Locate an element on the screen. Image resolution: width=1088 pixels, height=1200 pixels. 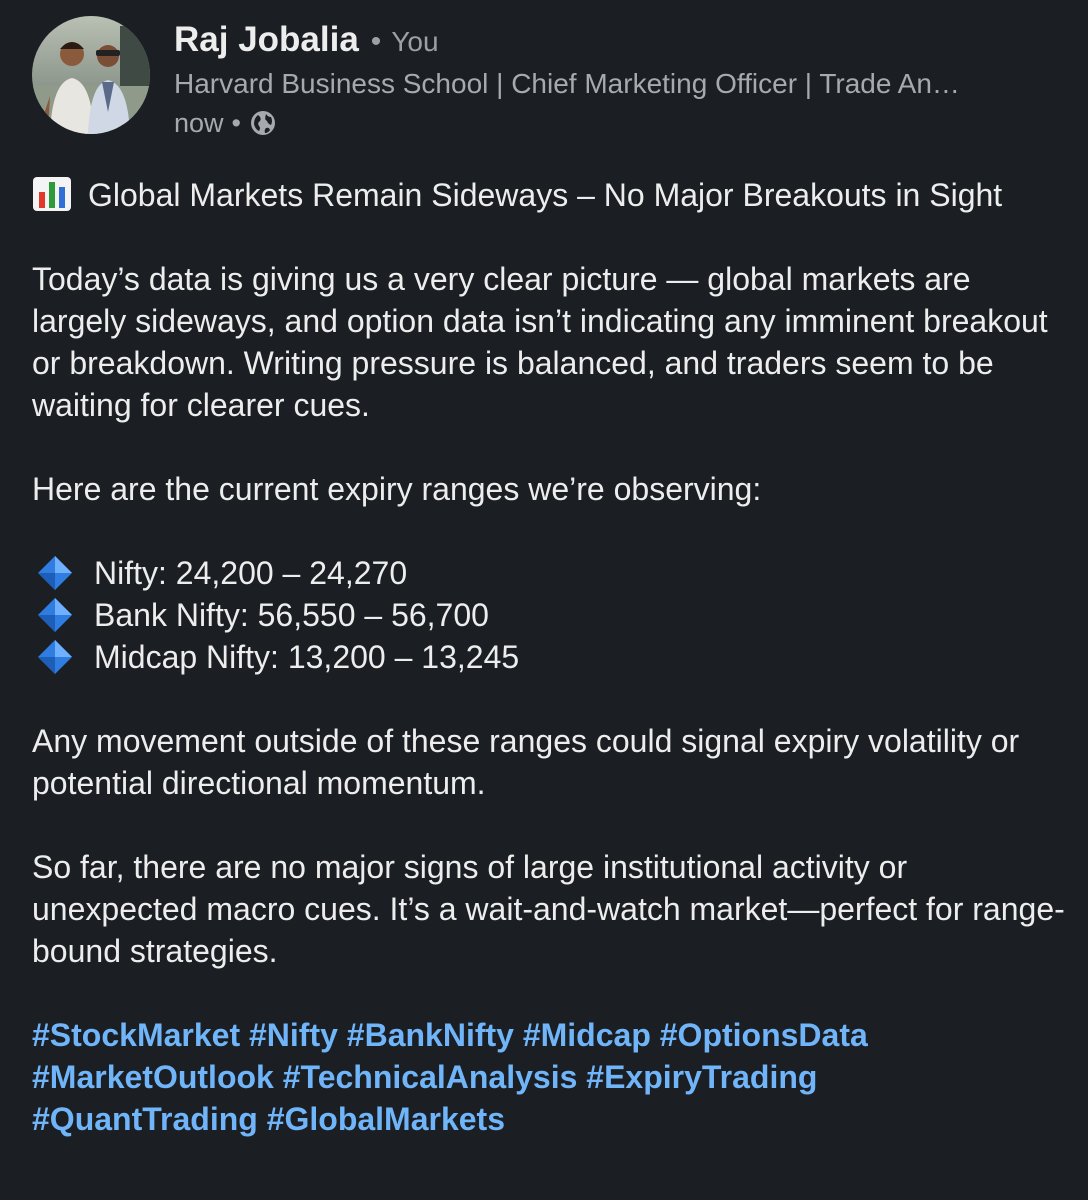
bar-chart-icon is located at coordinates (52, 194).